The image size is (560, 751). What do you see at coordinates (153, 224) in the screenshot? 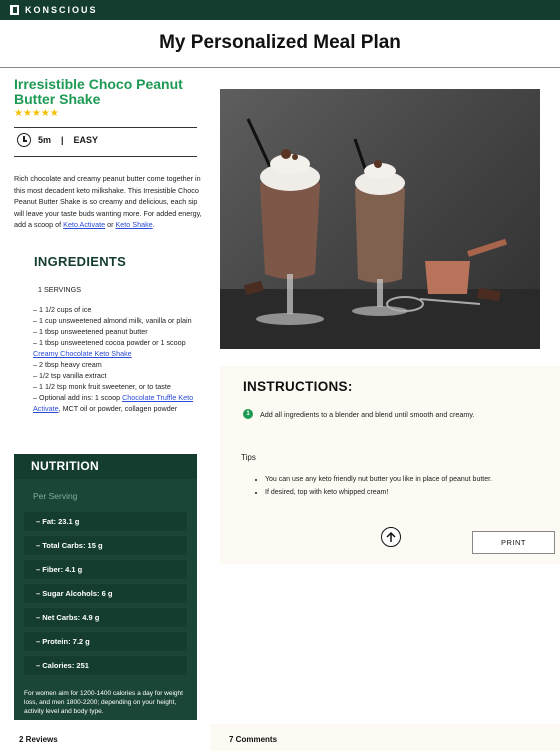
I see `description-end: .` at bounding box center [153, 224].